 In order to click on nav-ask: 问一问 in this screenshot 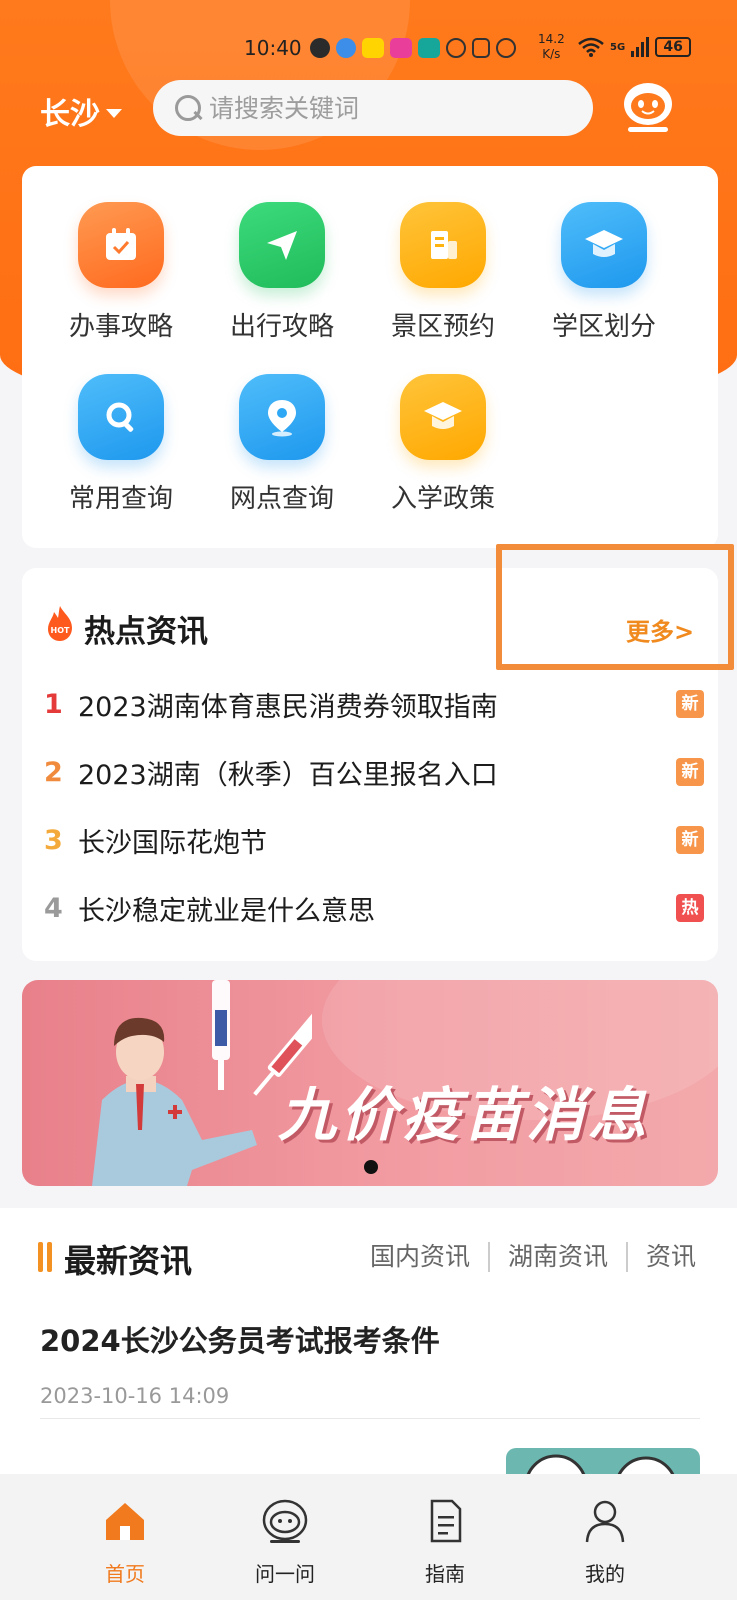, I will do `click(285, 1541)`.